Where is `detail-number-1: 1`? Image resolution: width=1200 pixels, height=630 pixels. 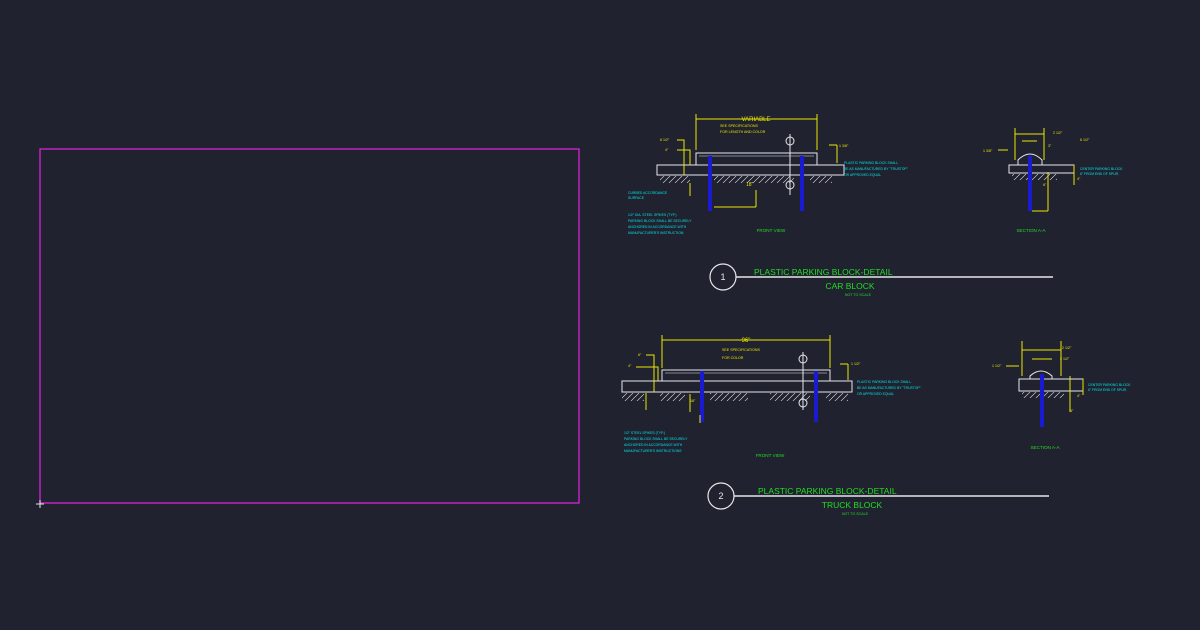 detail-number-1: 1 is located at coordinates (722, 277).